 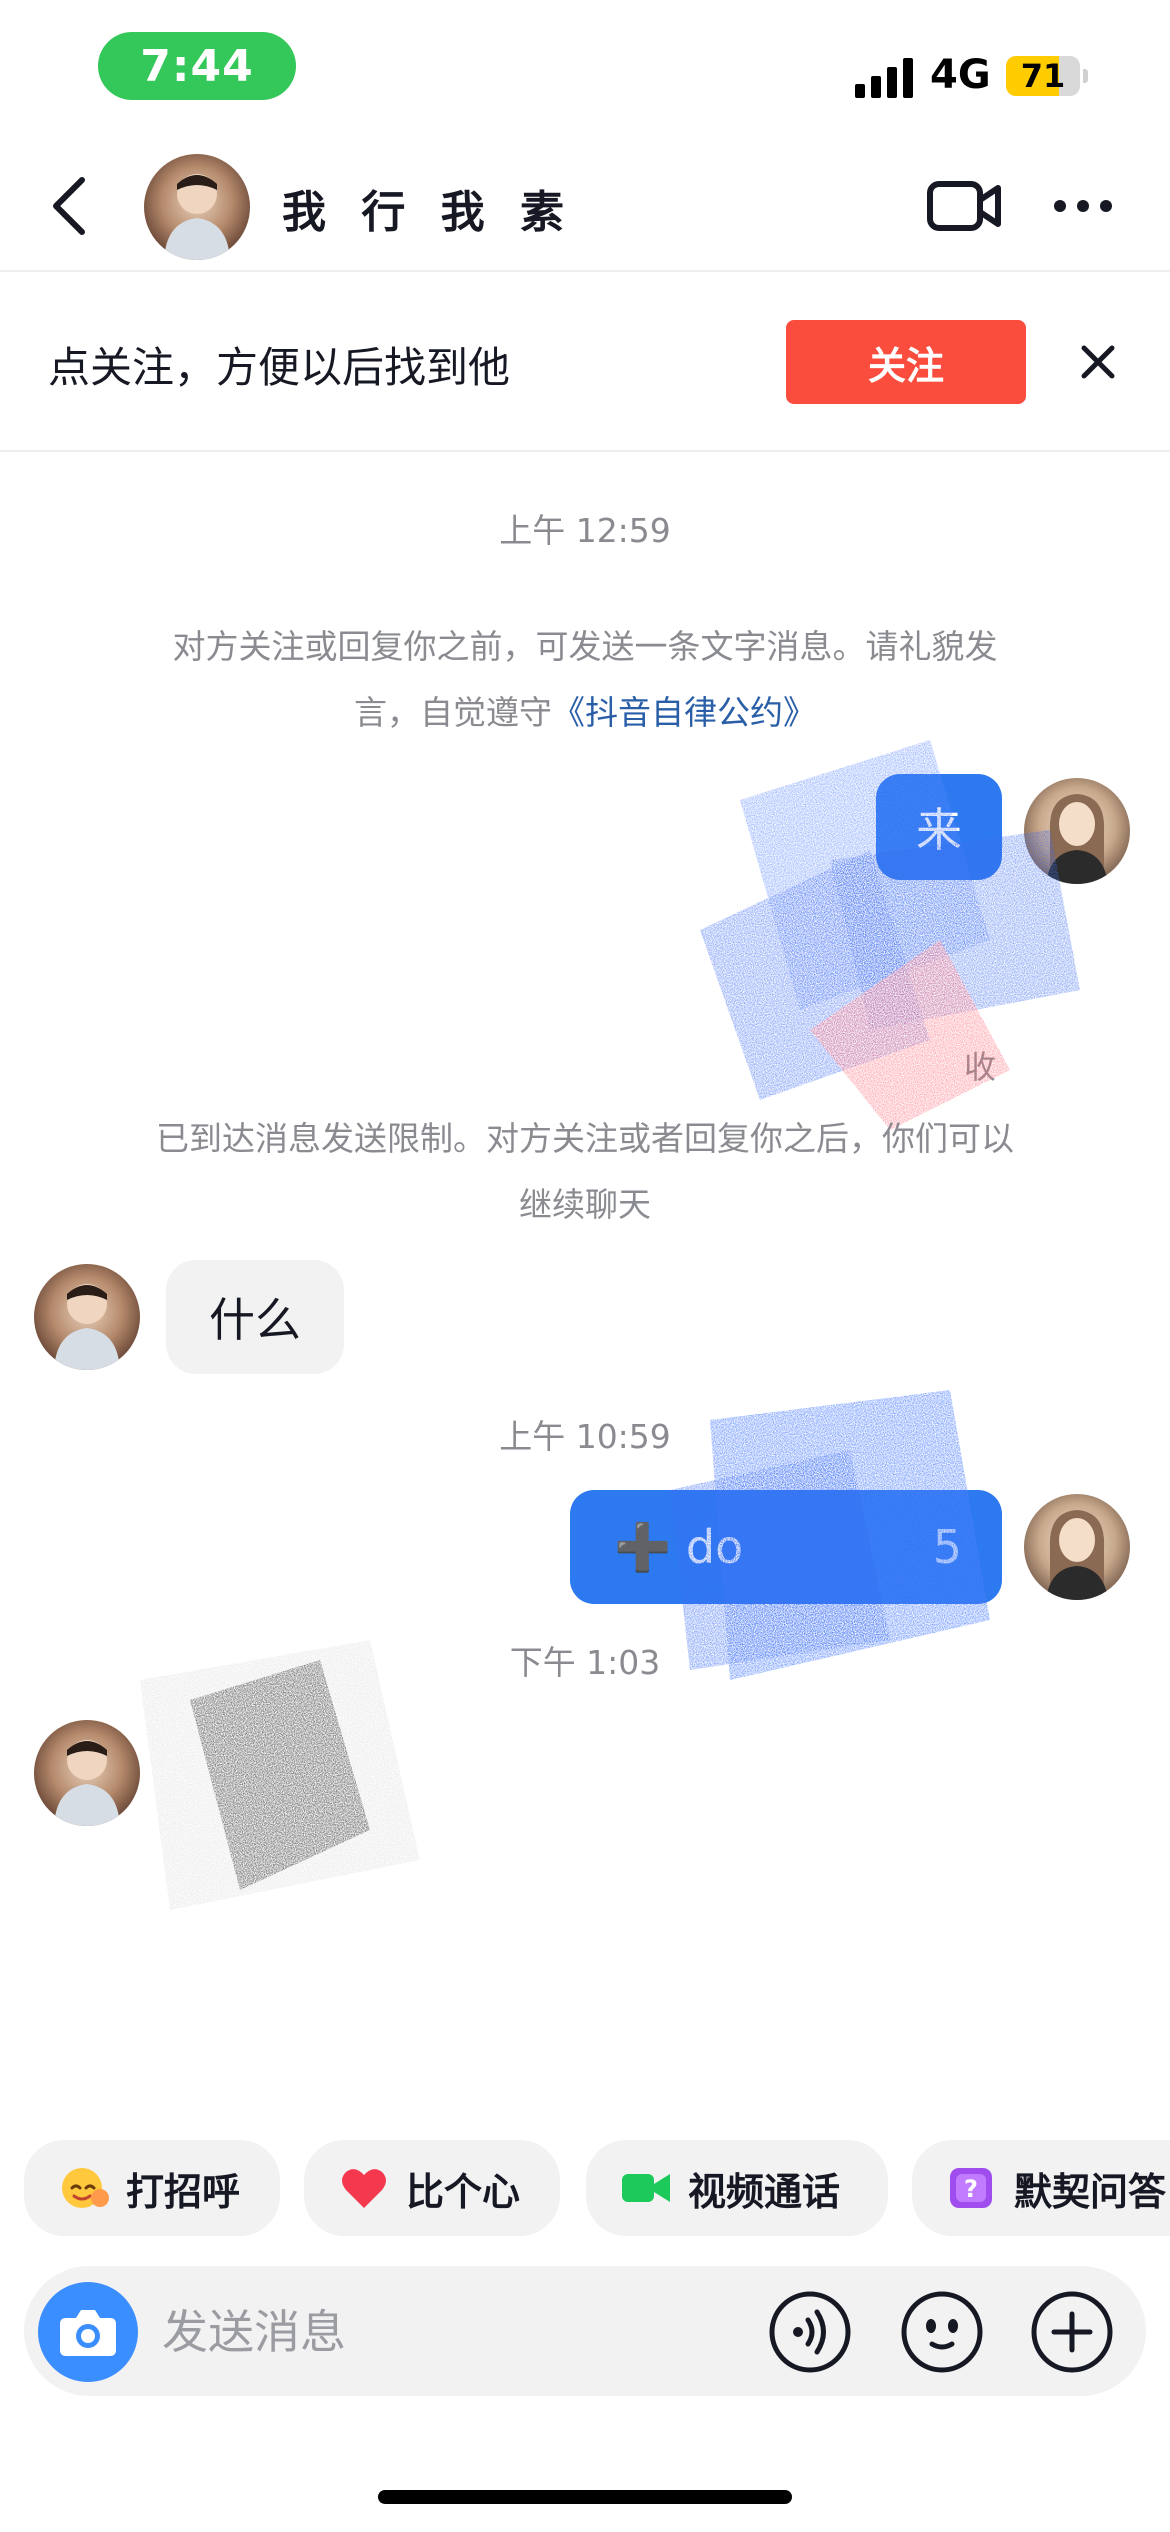 I want to click on video-camera-icon, so click(x=646, y=2188).